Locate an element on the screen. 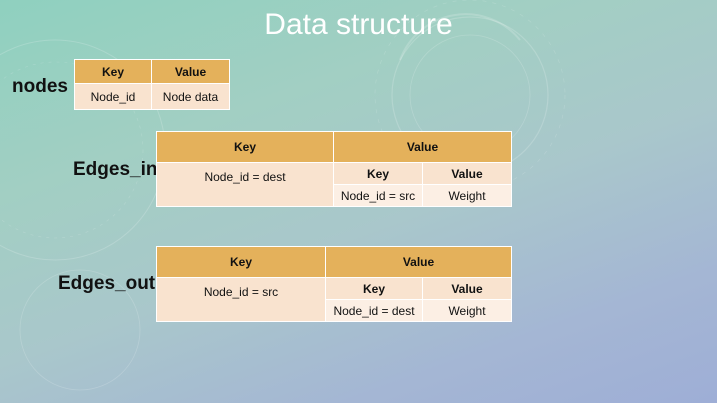 This screenshot has width=717, height=403. nodes-cell-value: Node data is located at coordinates (190, 96).